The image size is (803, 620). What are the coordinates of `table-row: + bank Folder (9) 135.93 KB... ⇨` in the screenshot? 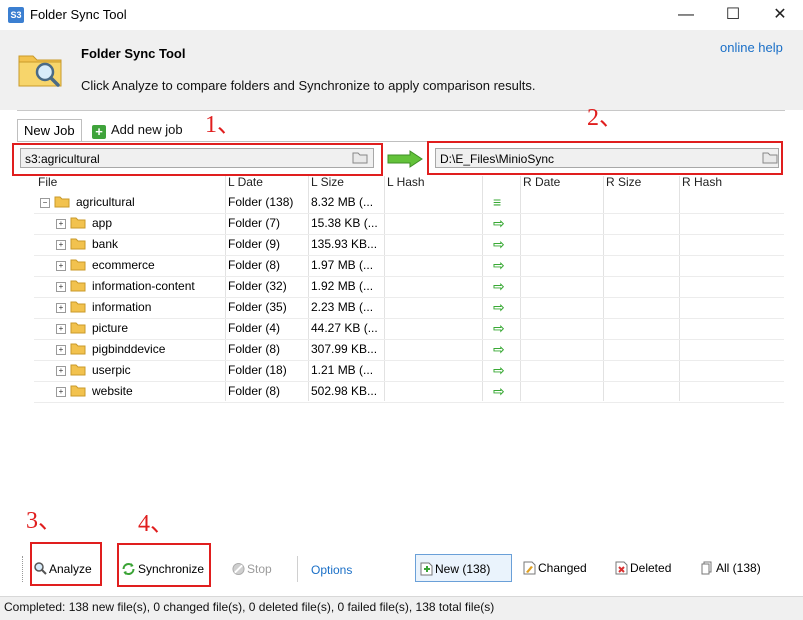 It's located at (409, 244).